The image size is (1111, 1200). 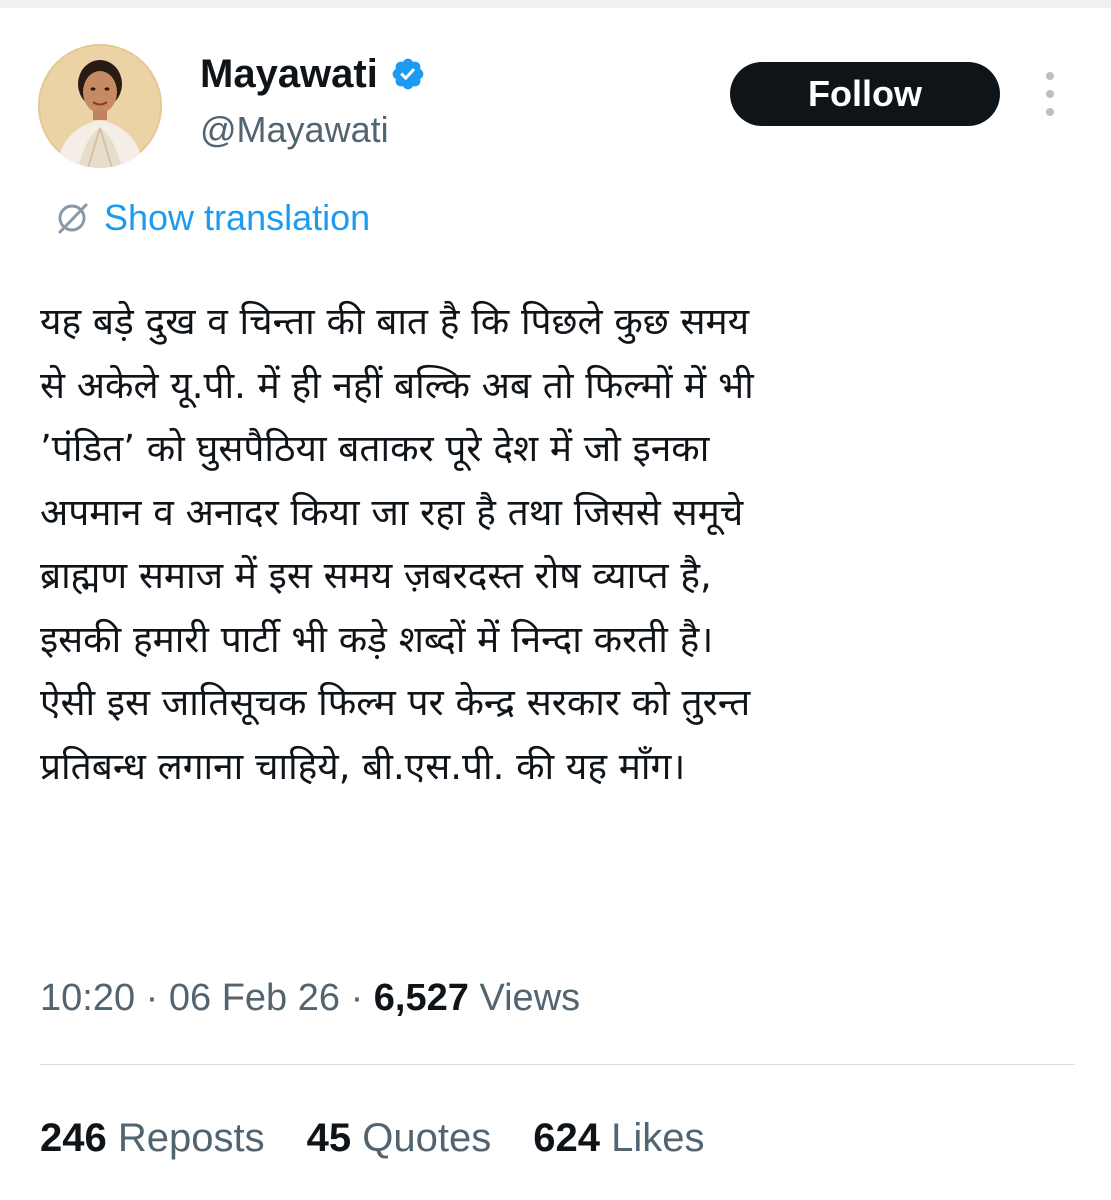 I want to click on stats-divider, so click(x=557, y=1064).